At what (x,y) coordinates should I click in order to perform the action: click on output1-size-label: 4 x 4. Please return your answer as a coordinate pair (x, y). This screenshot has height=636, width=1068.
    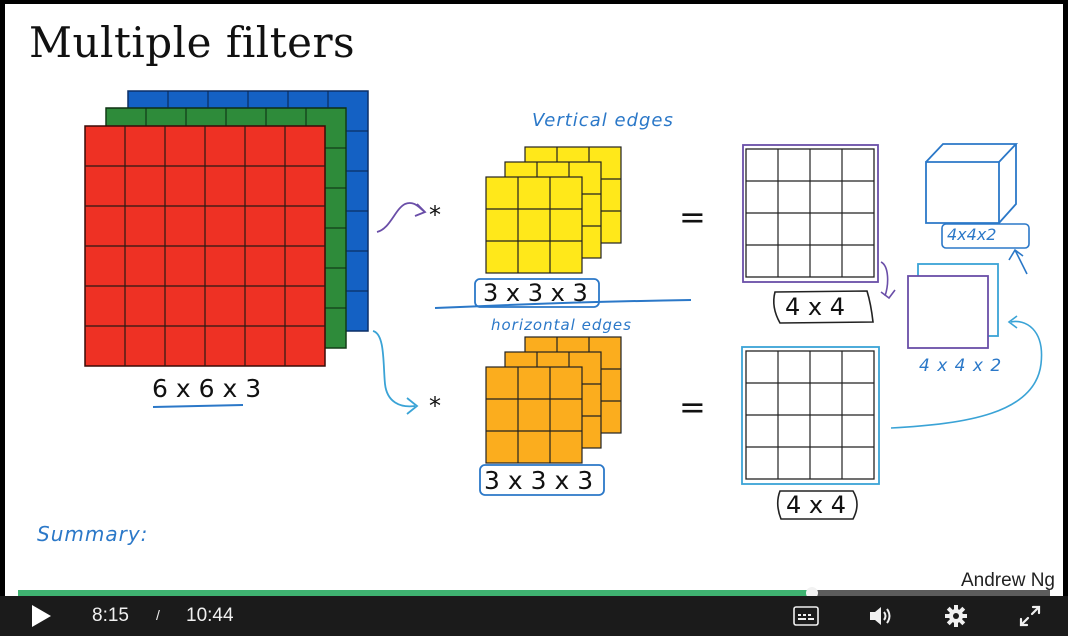
    Looking at the image, I should click on (815, 307).